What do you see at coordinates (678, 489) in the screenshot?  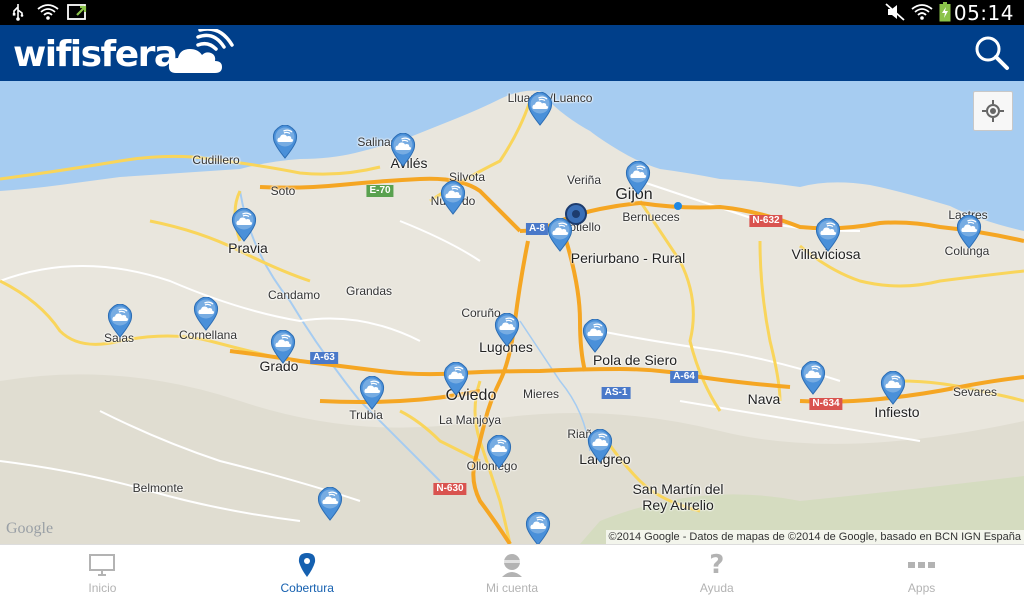 I see `place-label: San Martín del` at bounding box center [678, 489].